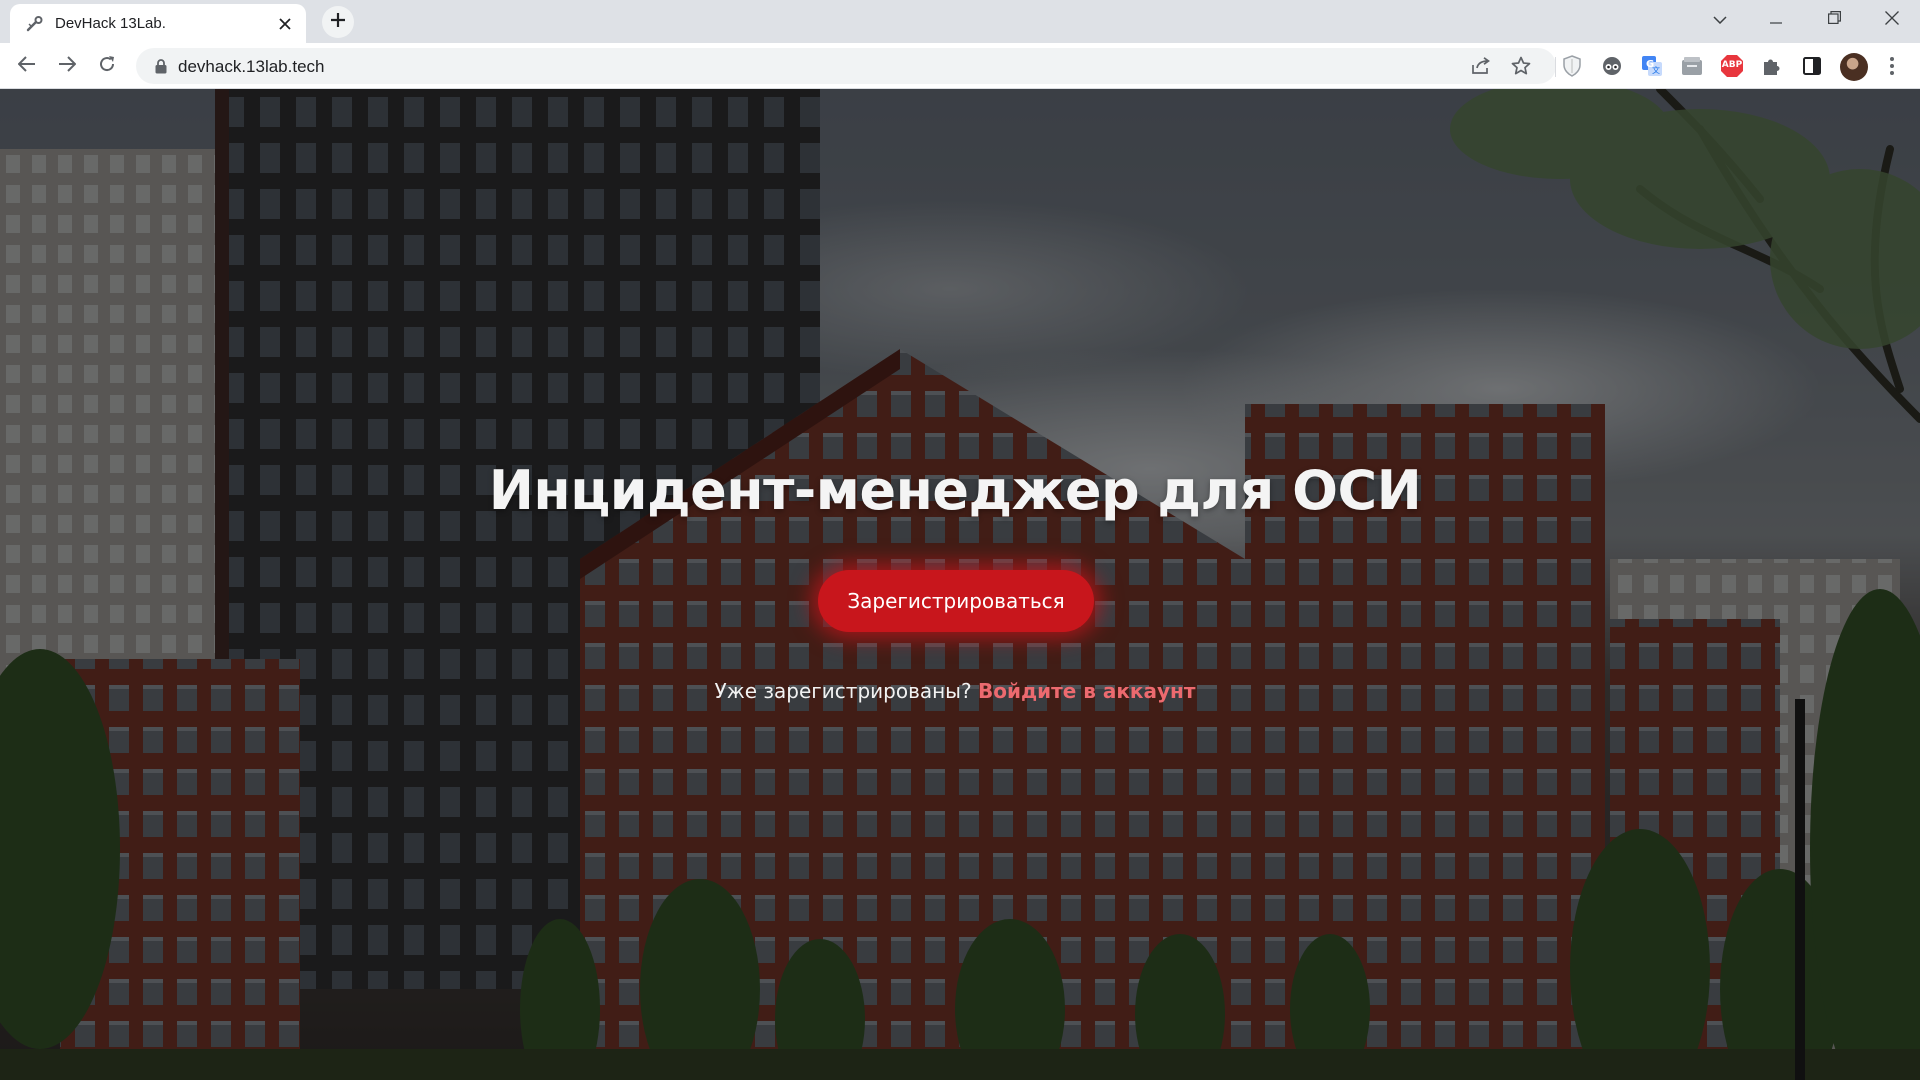  Describe the element at coordinates (1892, 66) in the screenshot. I see `kebab-menu-icon` at that location.